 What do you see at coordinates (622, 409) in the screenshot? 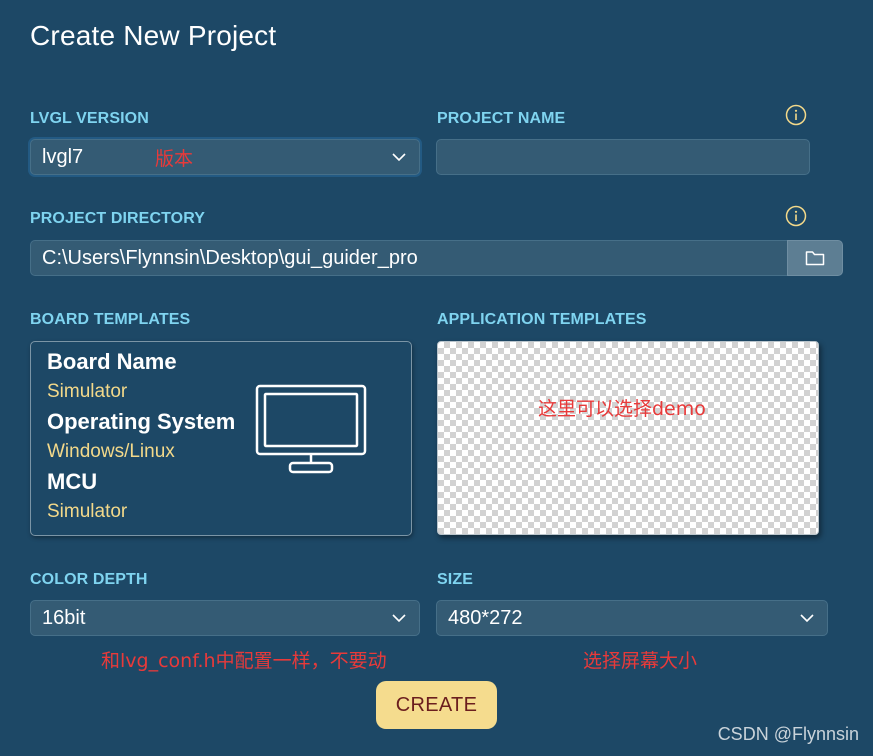
I see `annotation-app-templates: 这里可以选择demo` at bounding box center [622, 409].